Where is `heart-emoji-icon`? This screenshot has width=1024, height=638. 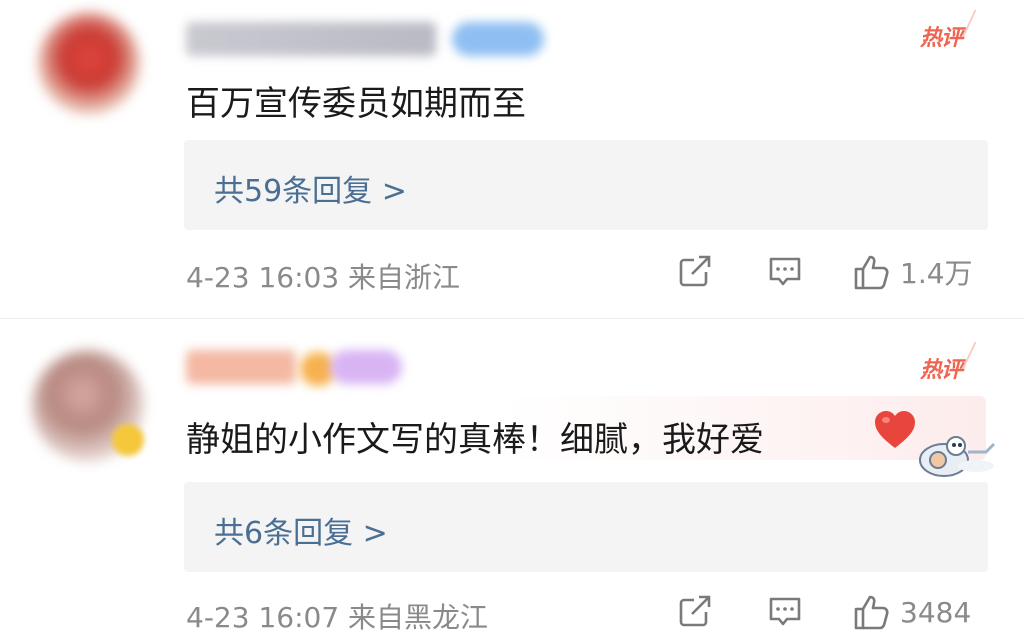
heart-emoji-icon is located at coordinates (895, 429).